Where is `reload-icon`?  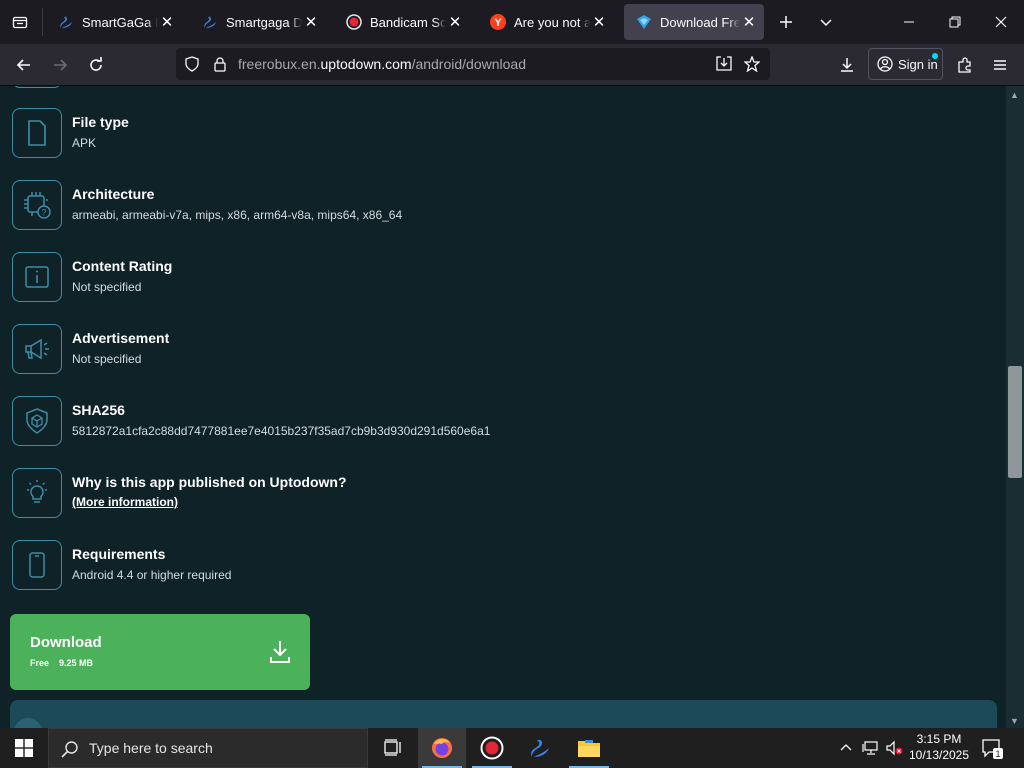 reload-icon is located at coordinates (96, 65).